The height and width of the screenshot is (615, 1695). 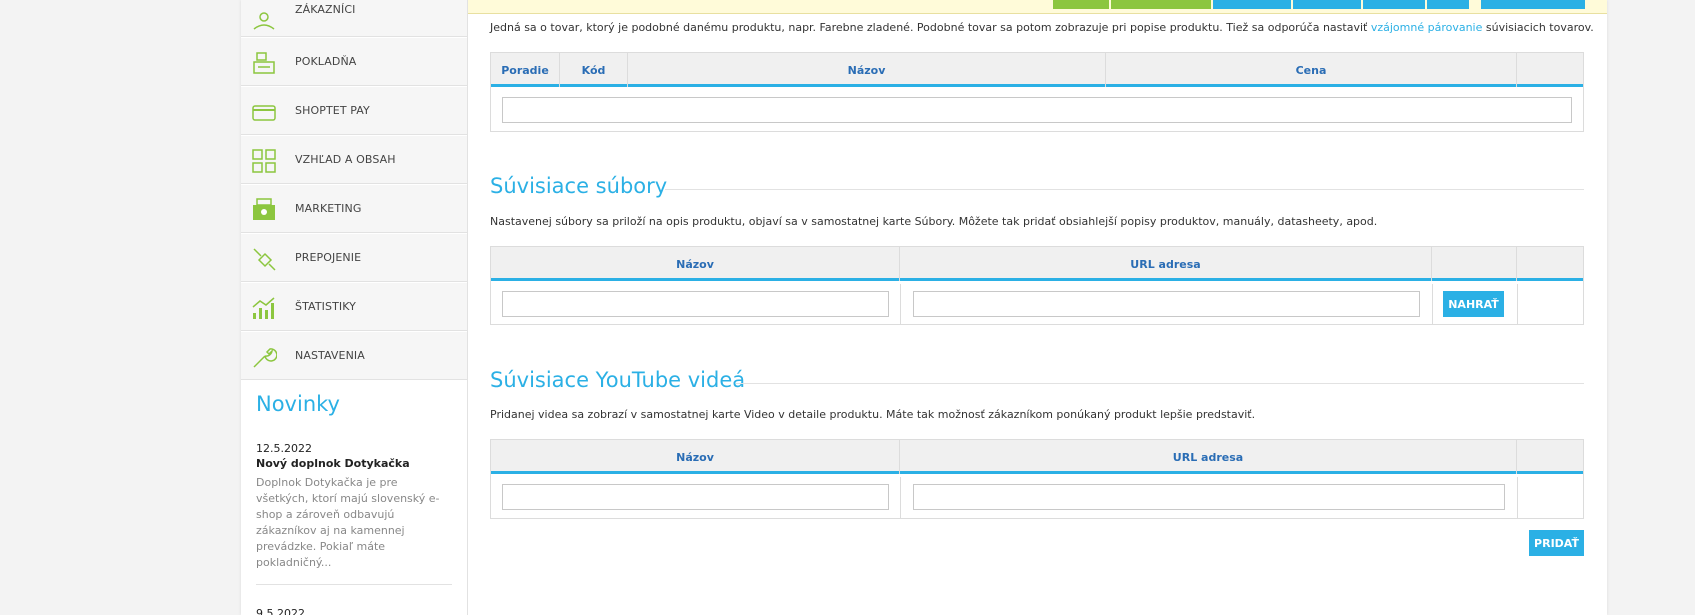 What do you see at coordinates (1037, 92) in the screenshot?
I see `similar-products-table: Poradie Kód Názov Cena` at bounding box center [1037, 92].